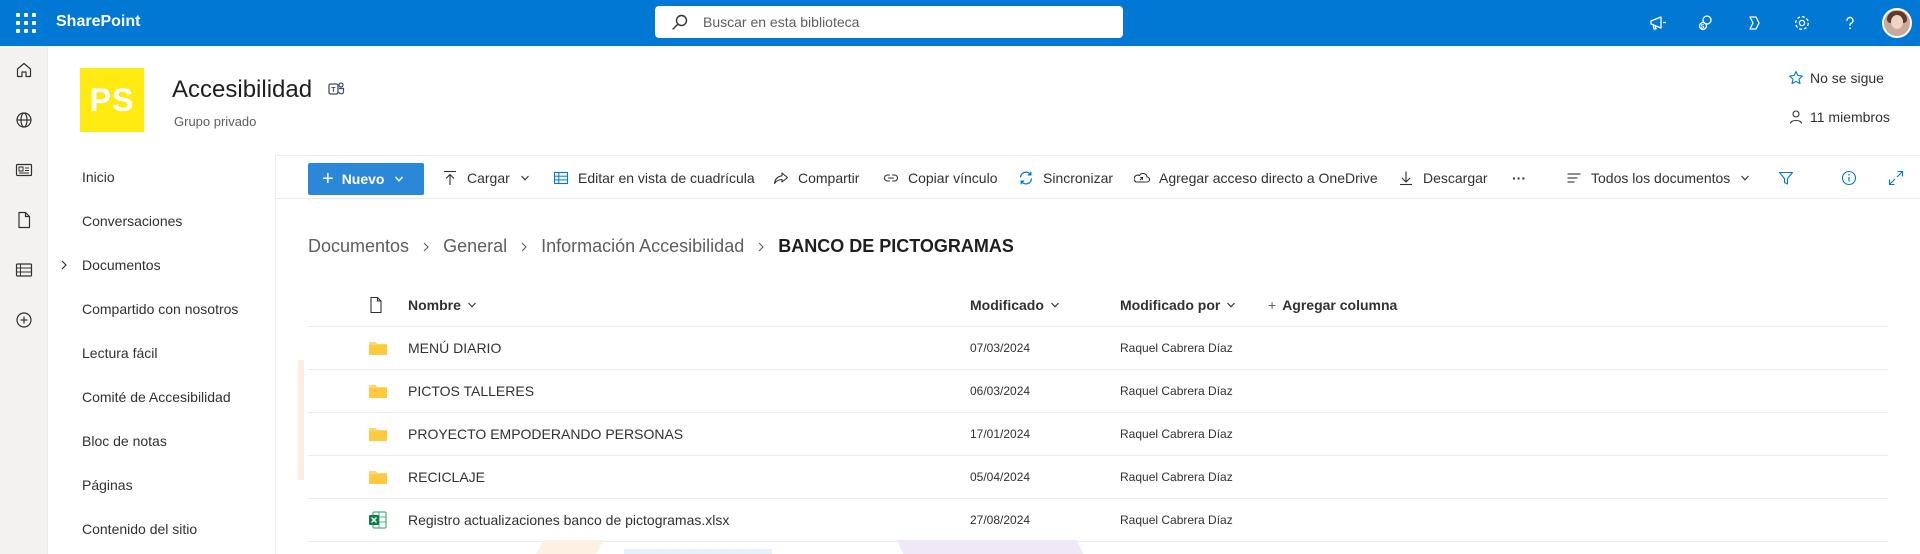 The height and width of the screenshot is (554, 1920). What do you see at coordinates (156, 397) in the screenshot?
I see `nav-item-comite: Comité de Accesibilidad` at bounding box center [156, 397].